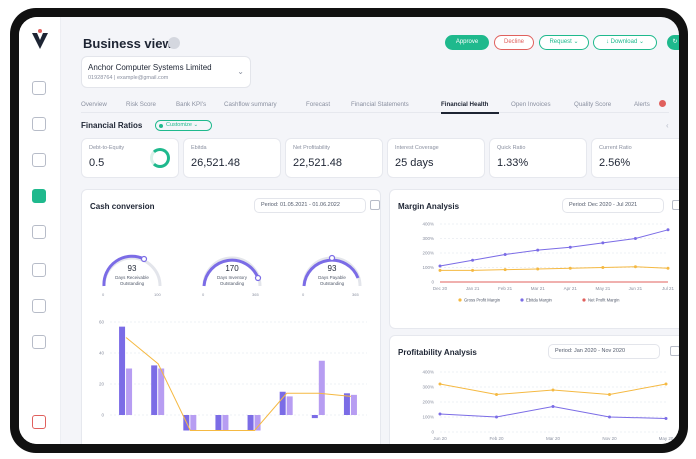  Describe the element at coordinates (554, 248) in the screenshot. I see `series-line` at that location.